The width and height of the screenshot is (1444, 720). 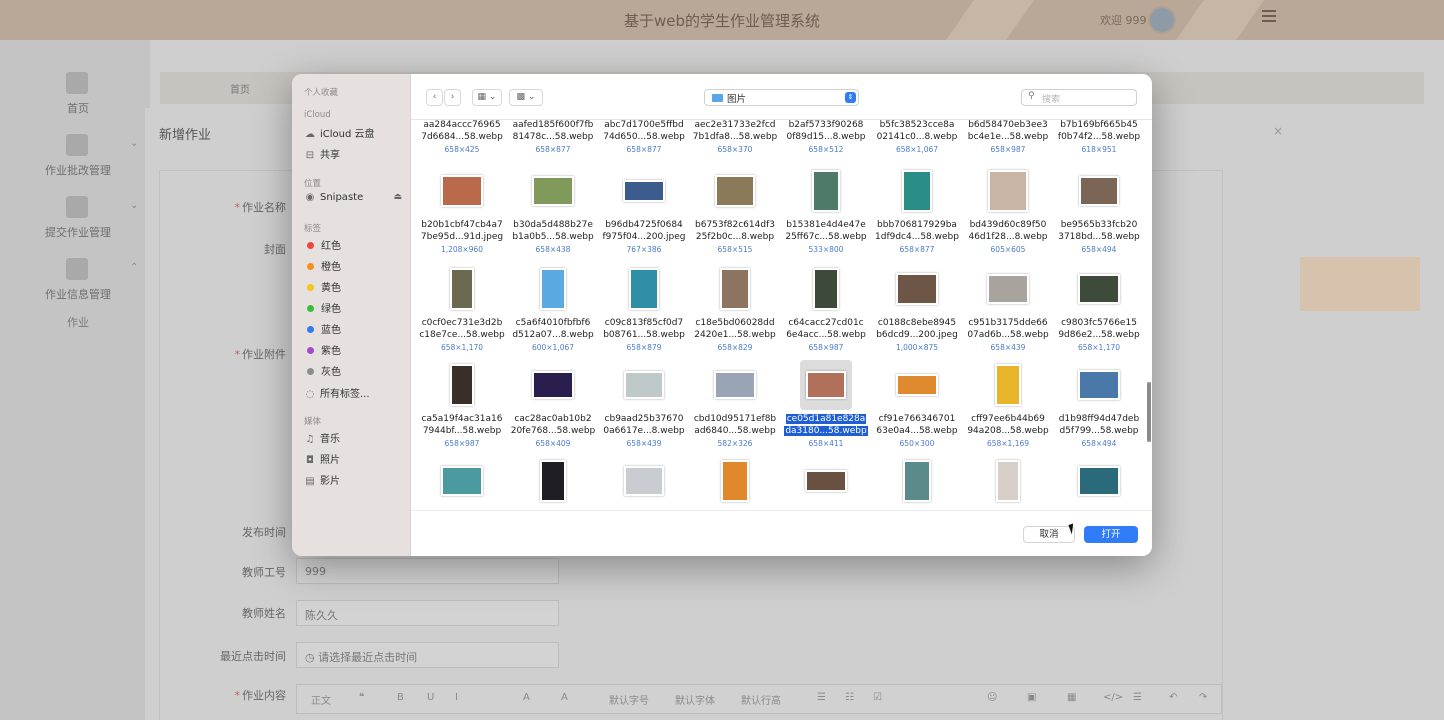 What do you see at coordinates (917, 413) in the screenshot?
I see `file-item: cf91e766346701 63e0a4...58.webp 650×300` at bounding box center [917, 413].